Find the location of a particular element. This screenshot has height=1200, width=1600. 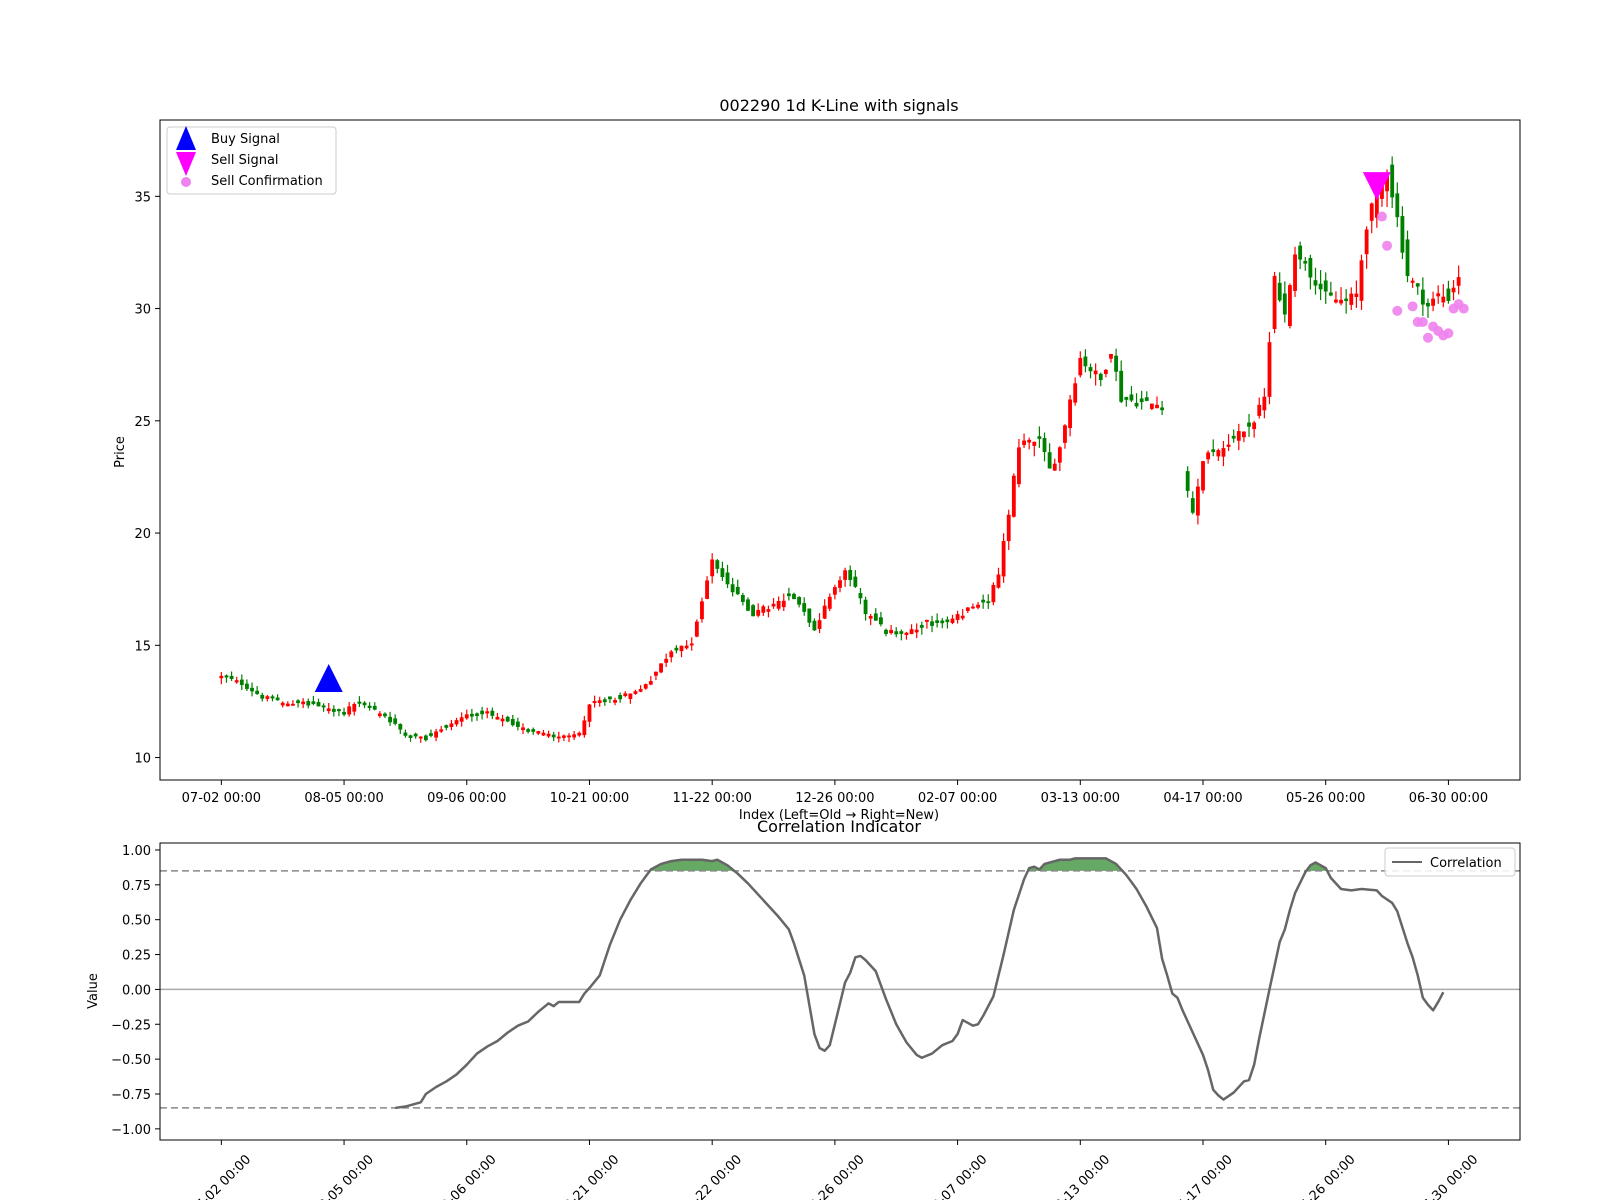

kline-y-axis-label: Price is located at coordinates (120, 452).